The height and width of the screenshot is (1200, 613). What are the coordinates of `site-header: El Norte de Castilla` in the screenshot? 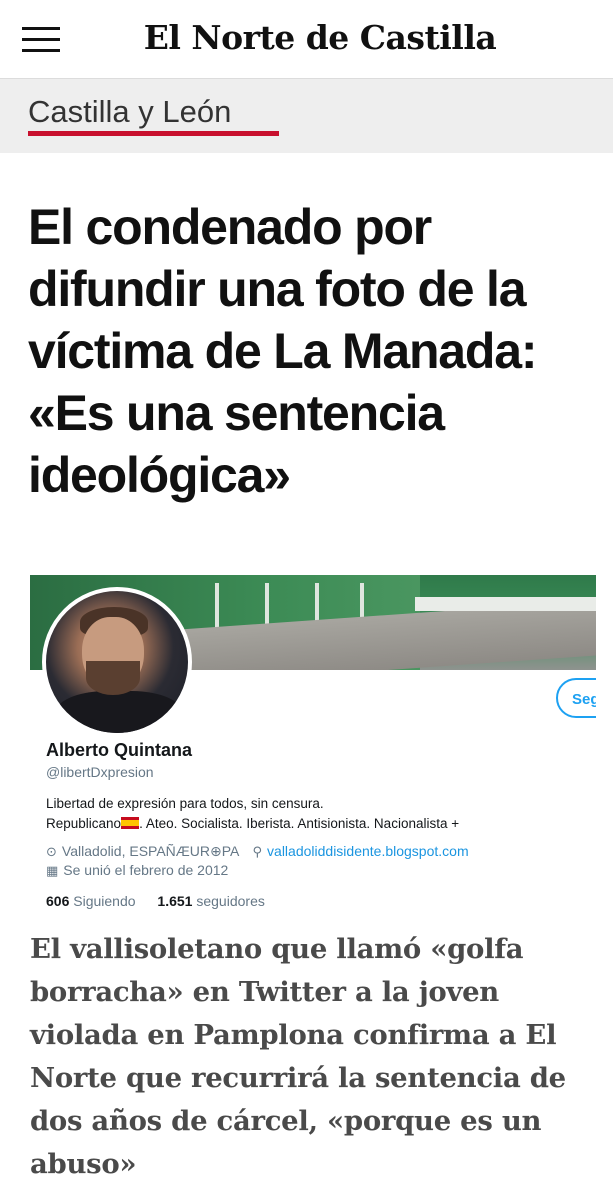 It's located at (306, 39).